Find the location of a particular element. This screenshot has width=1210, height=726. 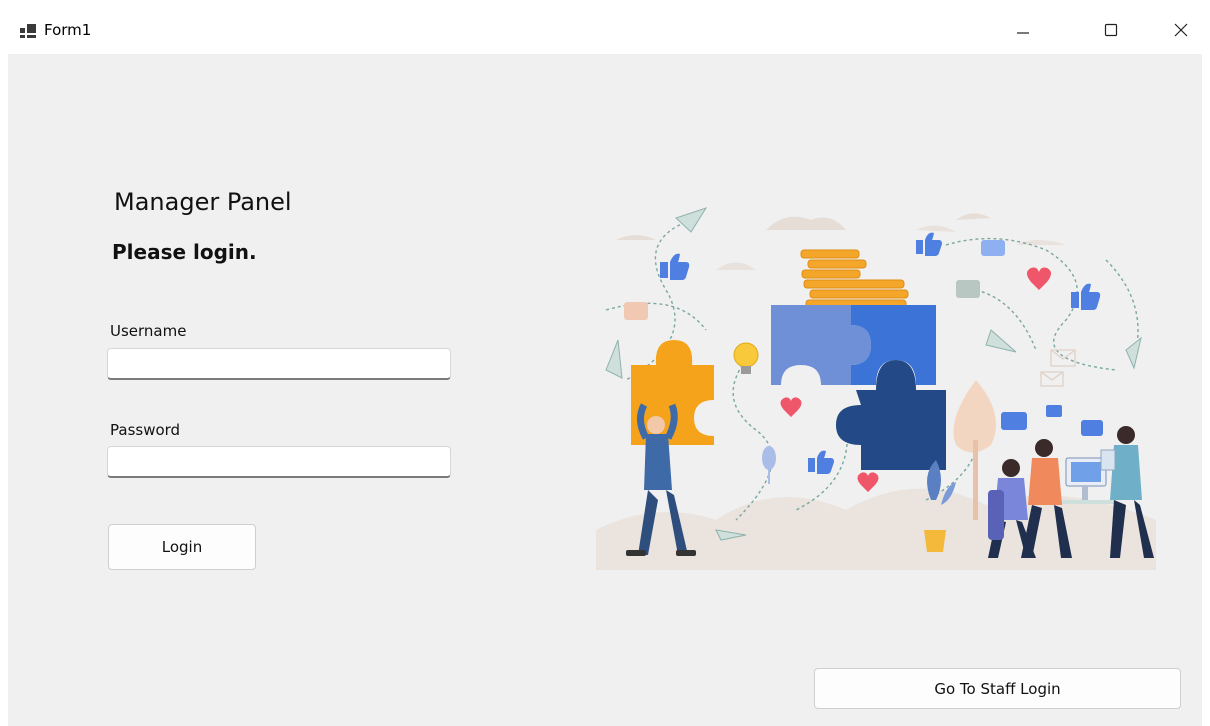

username-input is located at coordinates (279, 364).